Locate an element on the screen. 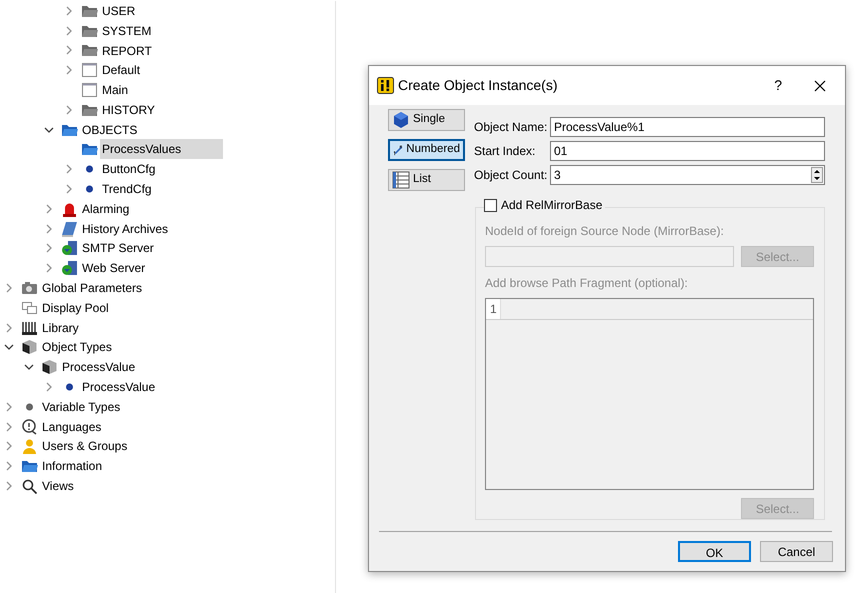 The image size is (866, 593). dialog-title: Create Object Instance(s) is located at coordinates (478, 85).